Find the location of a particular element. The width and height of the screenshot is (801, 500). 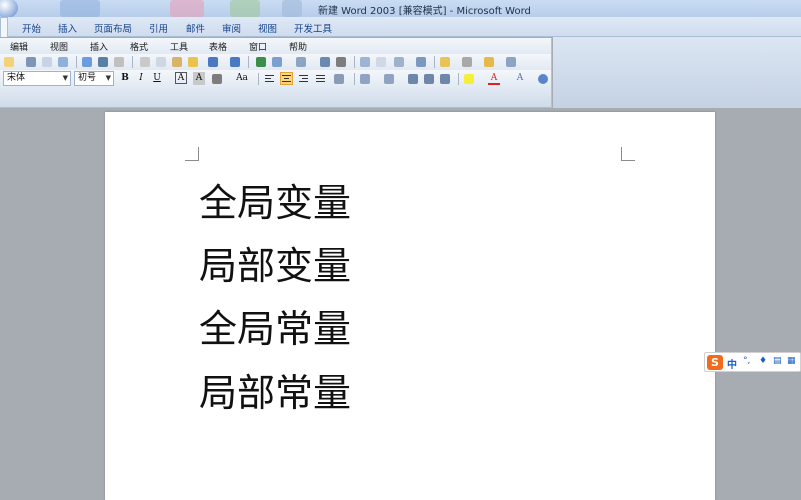

document-line: 全局变量 is located at coordinates (275, 199).